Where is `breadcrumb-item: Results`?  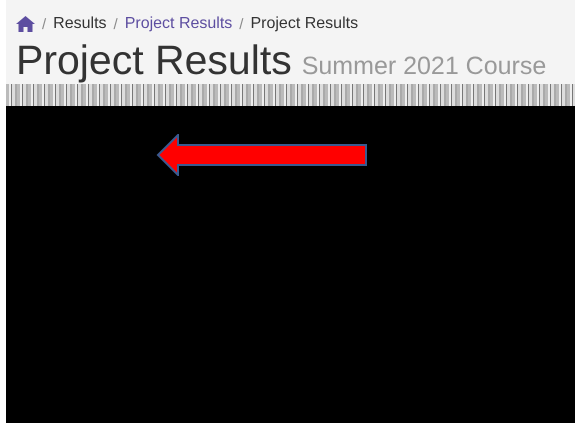
breadcrumb-item: Results is located at coordinates (80, 24).